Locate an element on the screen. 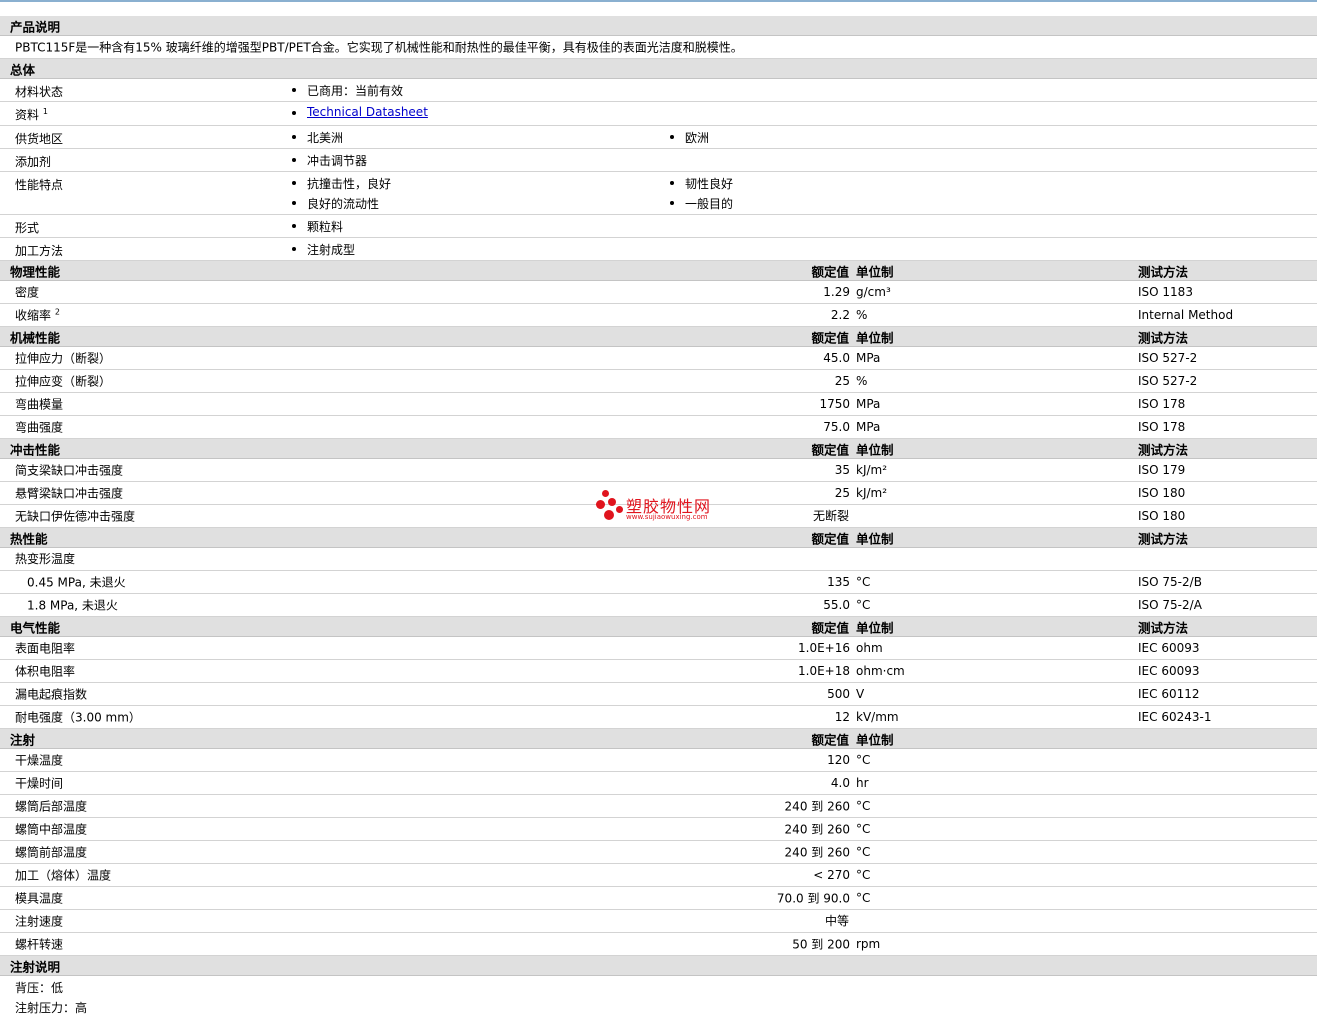 This screenshot has width=1317, height=1016. section-header: 热性能 额定值 单位制 测试方法 is located at coordinates (658, 538).